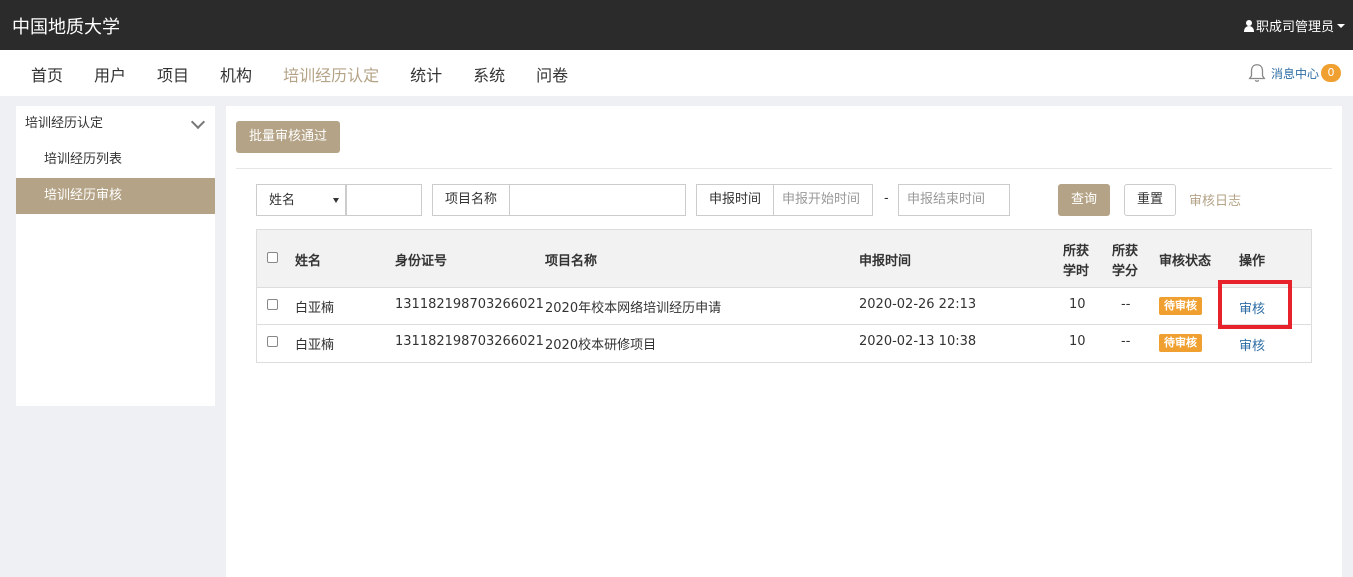  I want to click on batch-approve-button: 批量审核通过, so click(288, 137).